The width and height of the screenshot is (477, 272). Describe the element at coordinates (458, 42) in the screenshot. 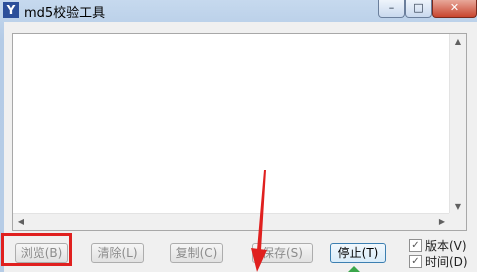

I see `scroll-up-icon: ▲` at that location.